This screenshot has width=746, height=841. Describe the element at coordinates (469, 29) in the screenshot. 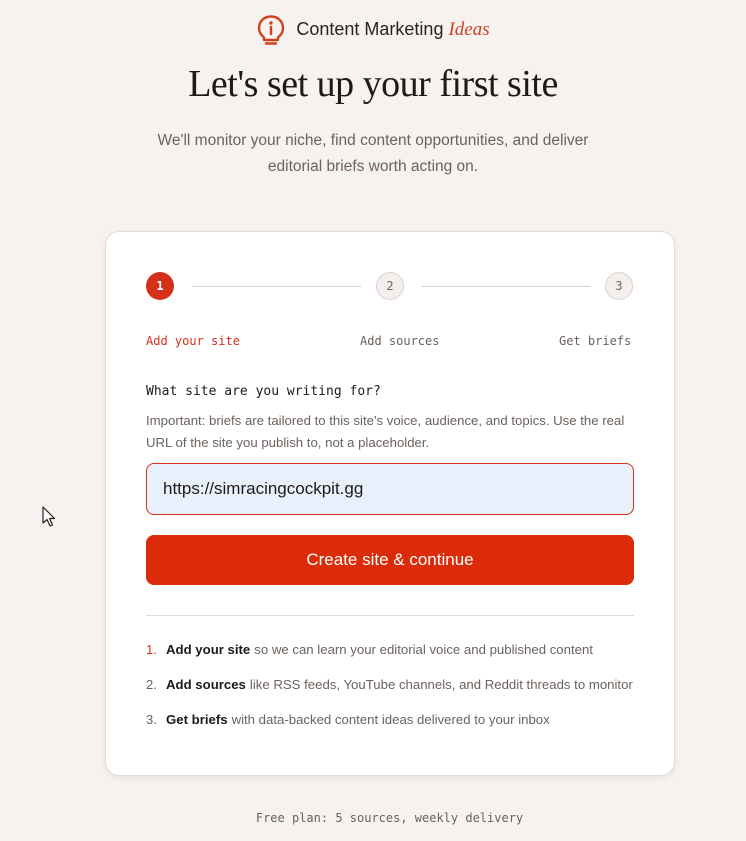

I see `brand-name-accent: Ideas` at that location.